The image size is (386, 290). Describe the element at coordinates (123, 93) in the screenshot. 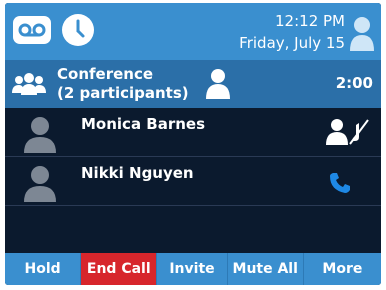

I see `participant-count: (2 participants)` at that location.